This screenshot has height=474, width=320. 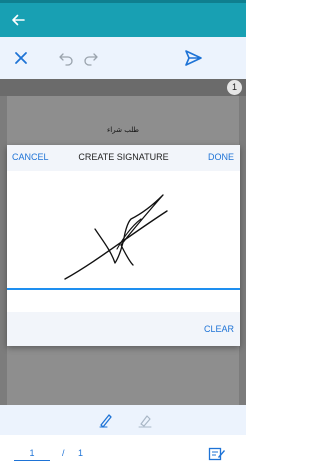 What do you see at coordinates (193, 58) in the screenshot?
I see `send-icon` at bounding box center [193, 58].